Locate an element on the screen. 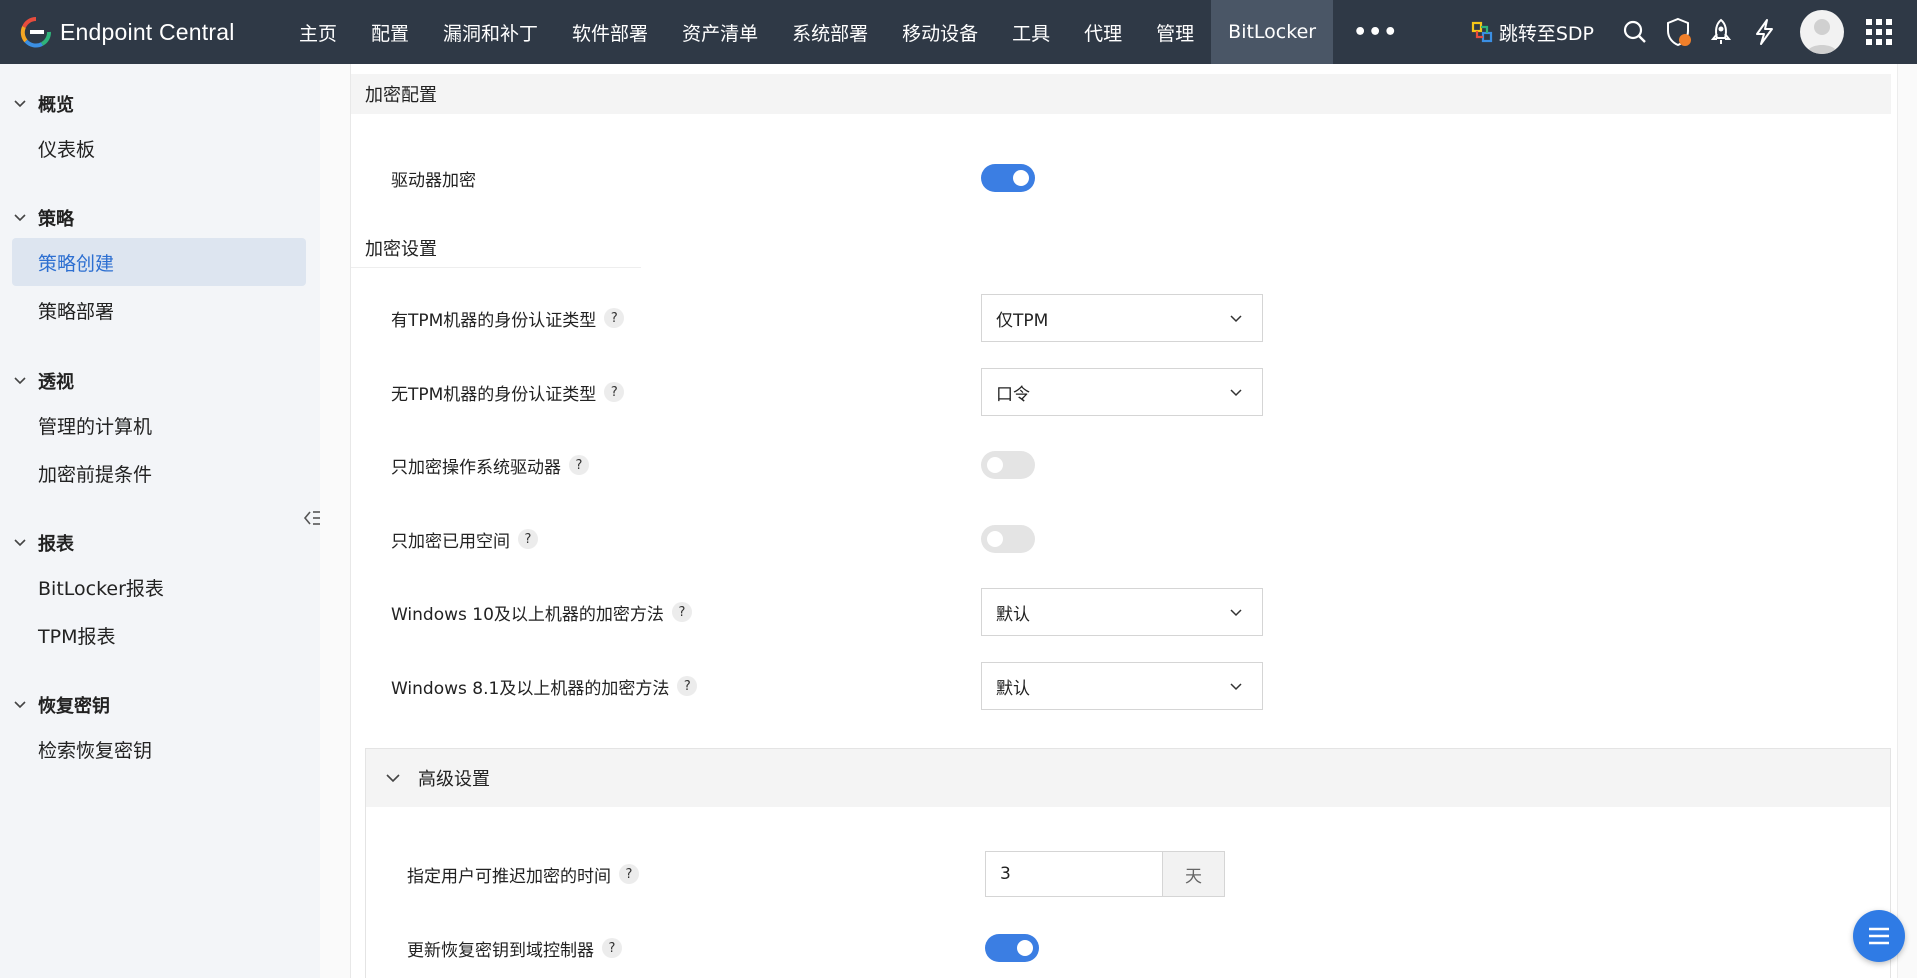 This screenshot has height=978, width=1917. top-right-tools: 跳转至SDP is located at coordinates (1694, 32).